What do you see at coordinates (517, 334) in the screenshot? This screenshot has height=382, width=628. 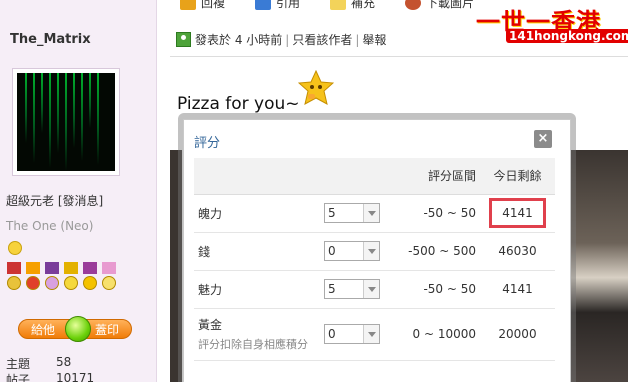 I see `remaining-value: 20000` at bounding box center [517, 334].